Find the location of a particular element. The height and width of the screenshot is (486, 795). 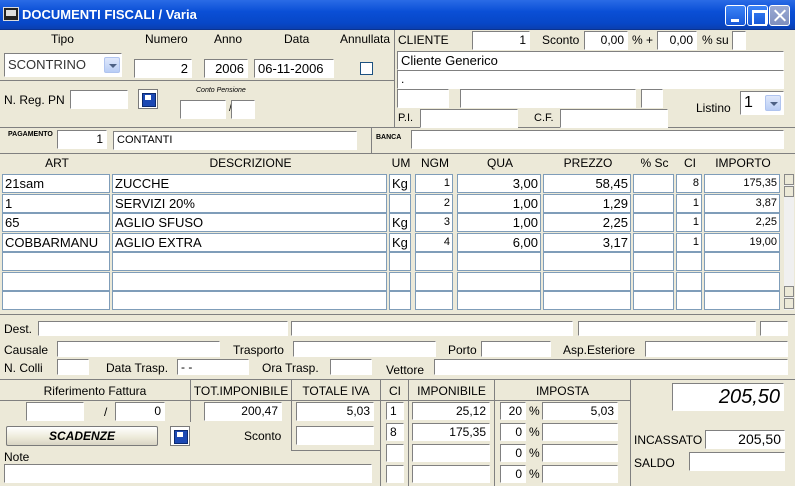

sconto2-field: 0,00 is located at coordinates (677, 40).